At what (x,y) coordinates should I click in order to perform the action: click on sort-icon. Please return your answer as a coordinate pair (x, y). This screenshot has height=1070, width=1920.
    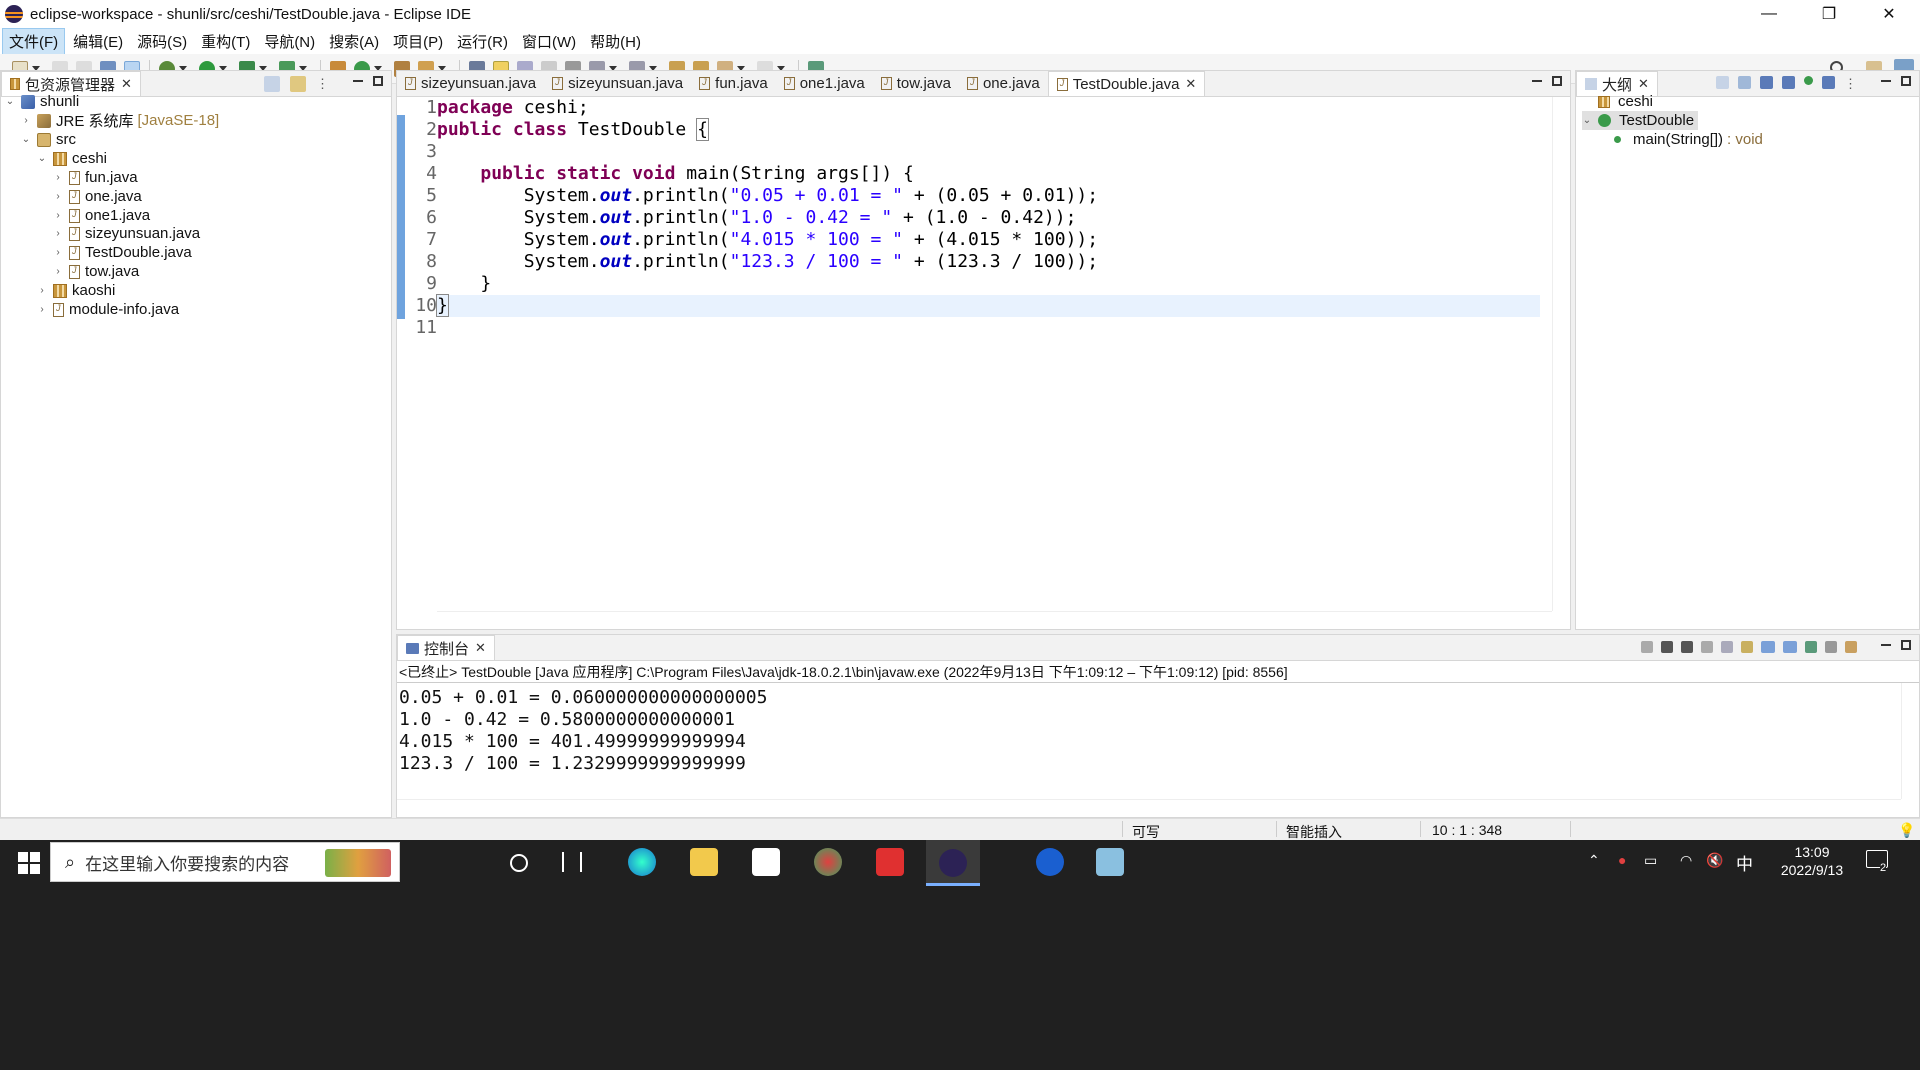
    Looking at the image, I should click on (1744, 82).